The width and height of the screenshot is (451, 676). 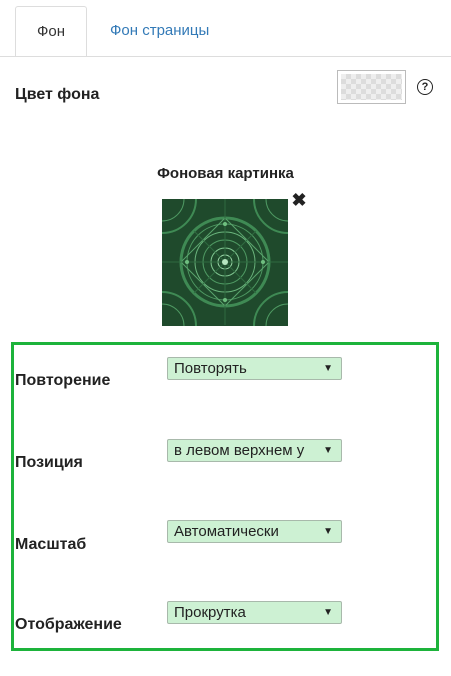 What do you see at coordinates (254, 368) in the screenshot?
I see `repeat-select: Повторять ▼` at bounding box center [254, 368].